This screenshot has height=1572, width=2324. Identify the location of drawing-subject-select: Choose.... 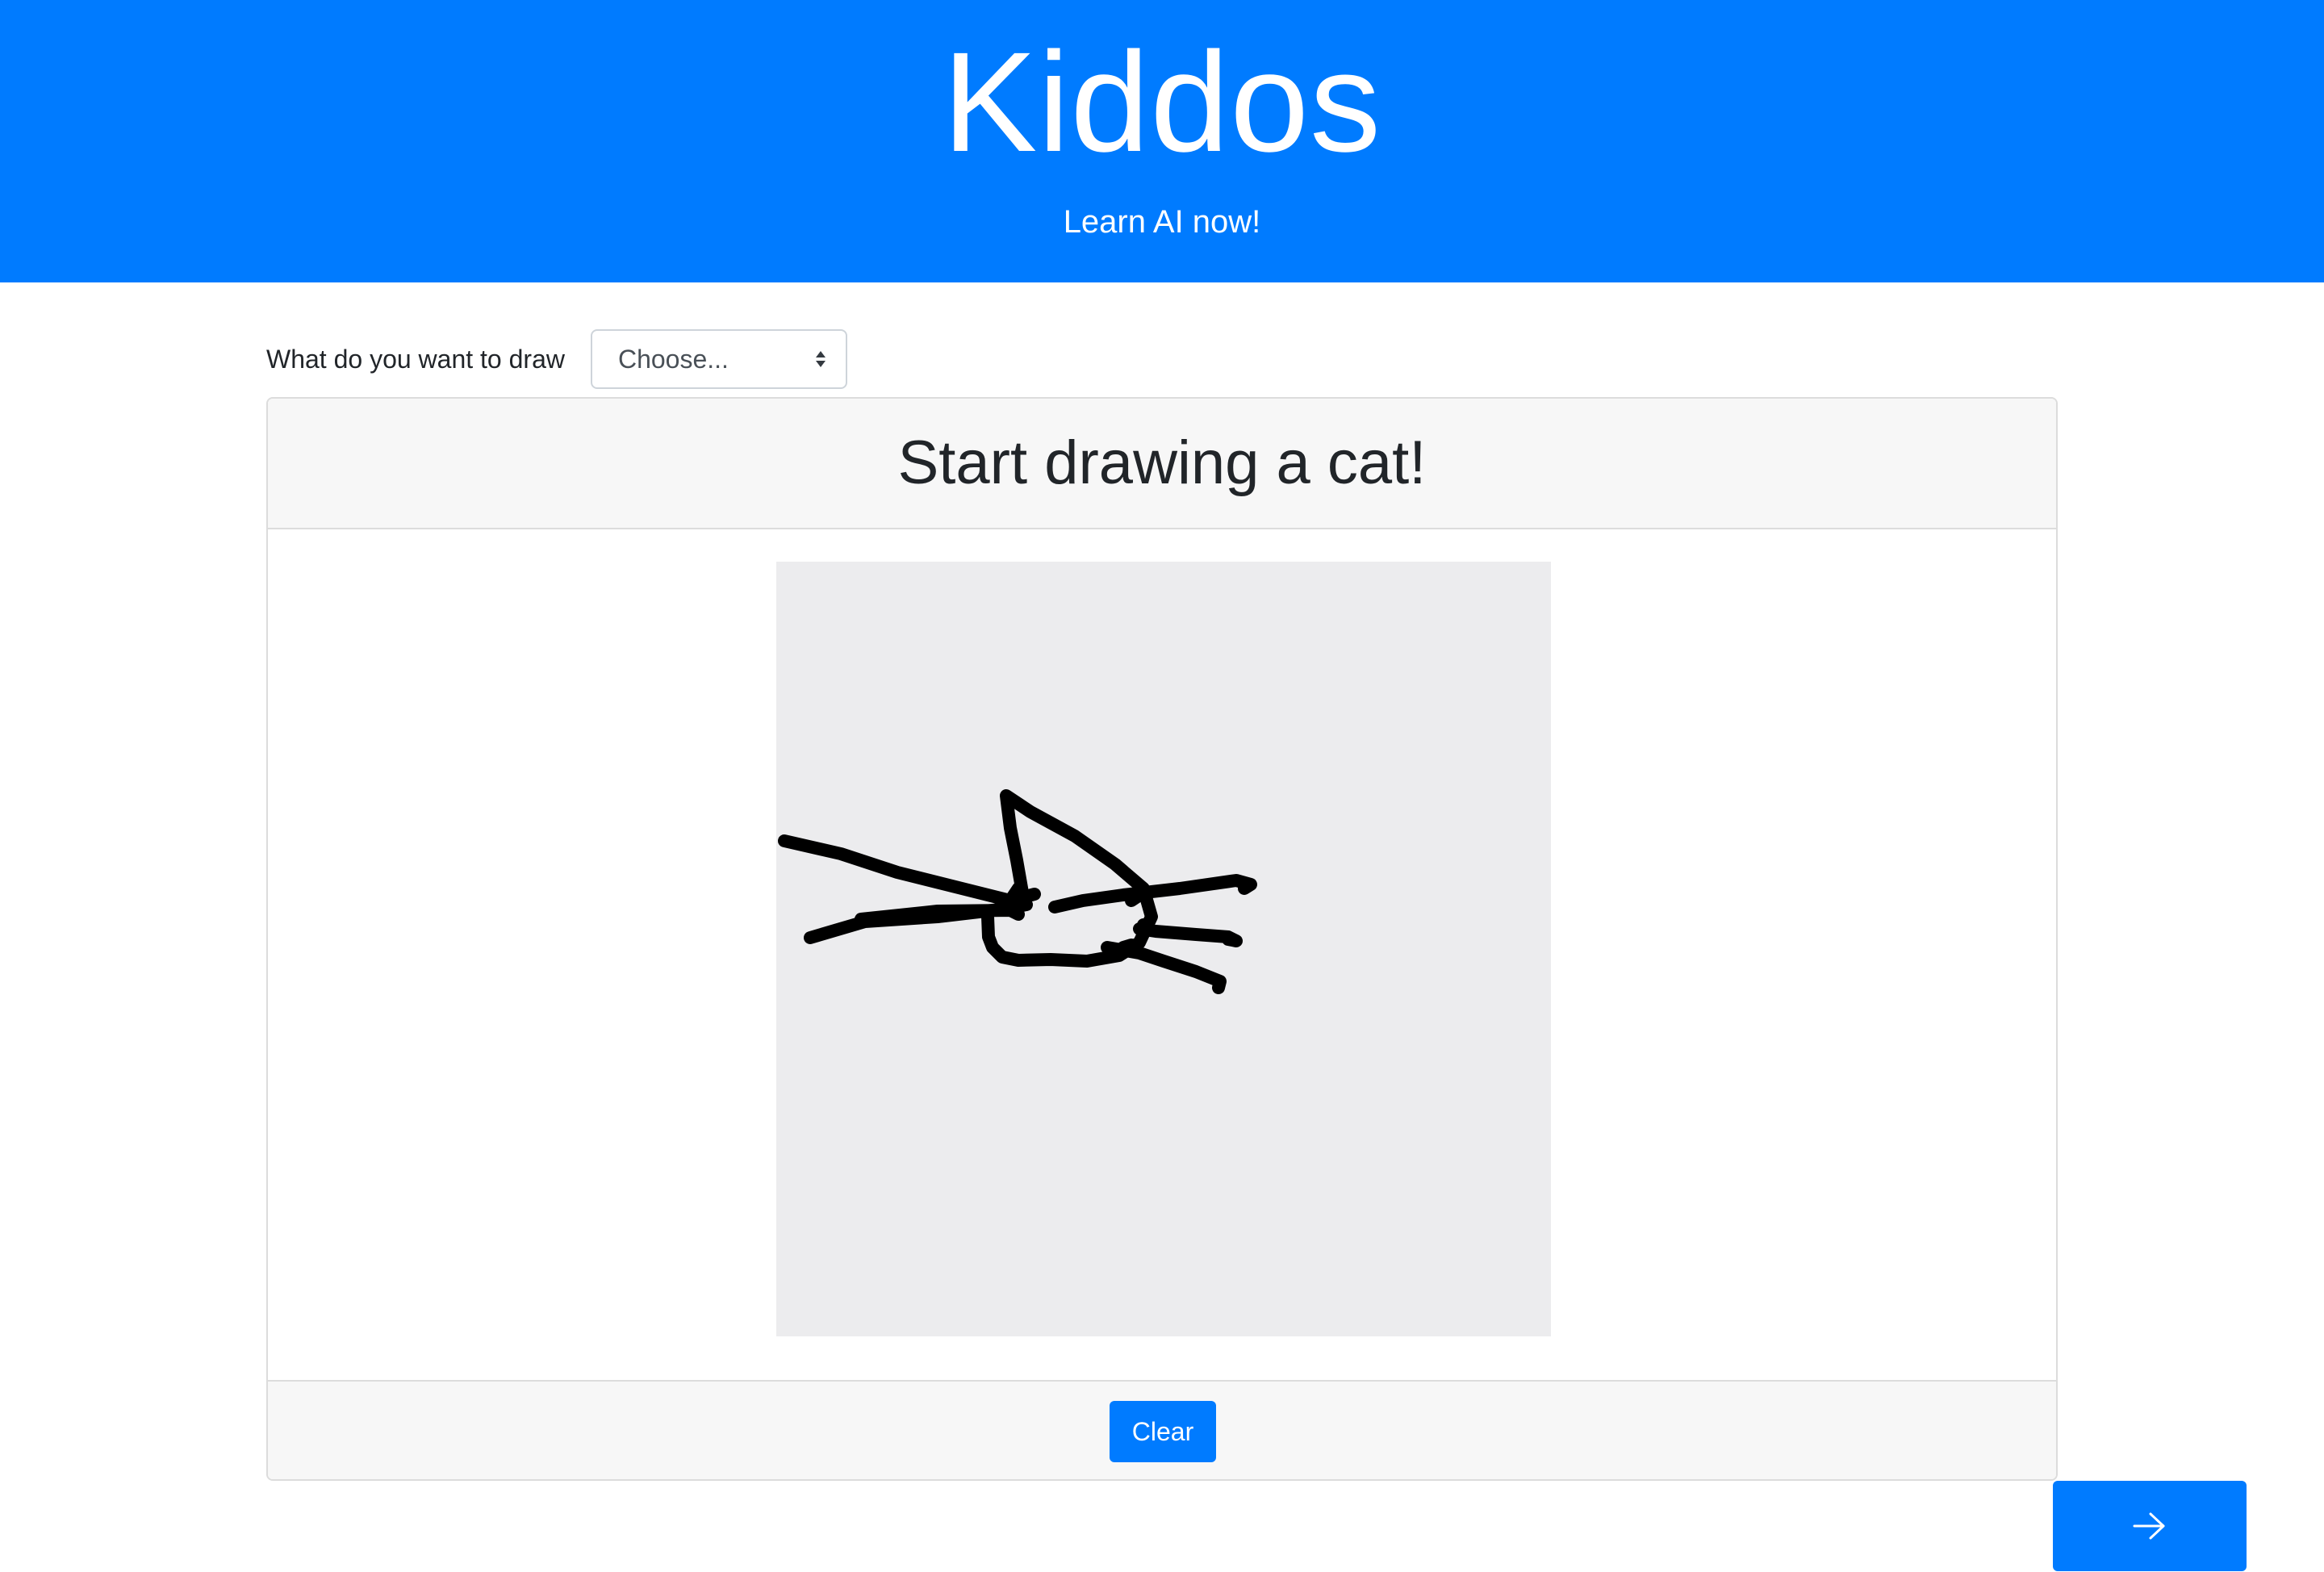
(718, 359).